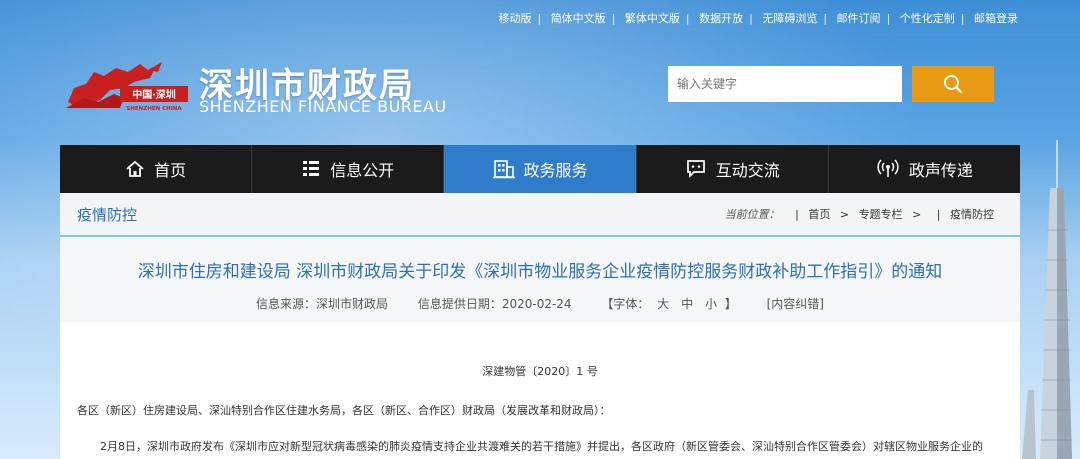 The width and height of the screenshot is (1080, 459). Describe the element at coordinates (785, 84) in the screenshot. I see `search-input` at that location.